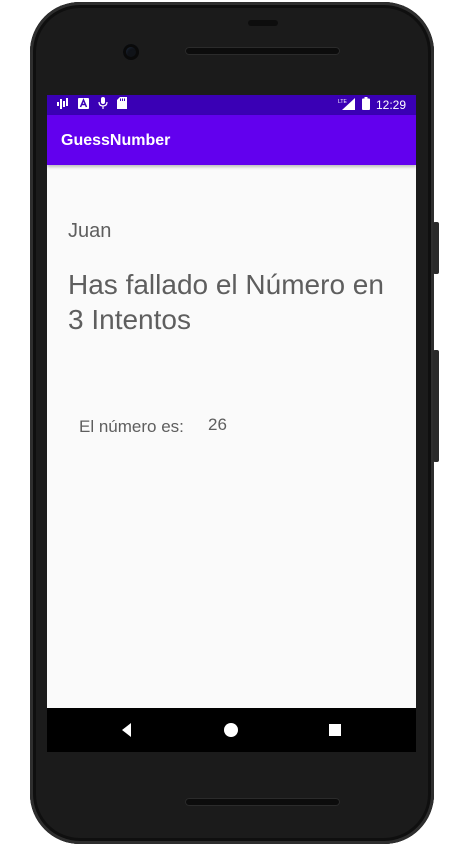 The height and width of the screenshot is (864, 467). I want to click on power-button, so click(436, 248).